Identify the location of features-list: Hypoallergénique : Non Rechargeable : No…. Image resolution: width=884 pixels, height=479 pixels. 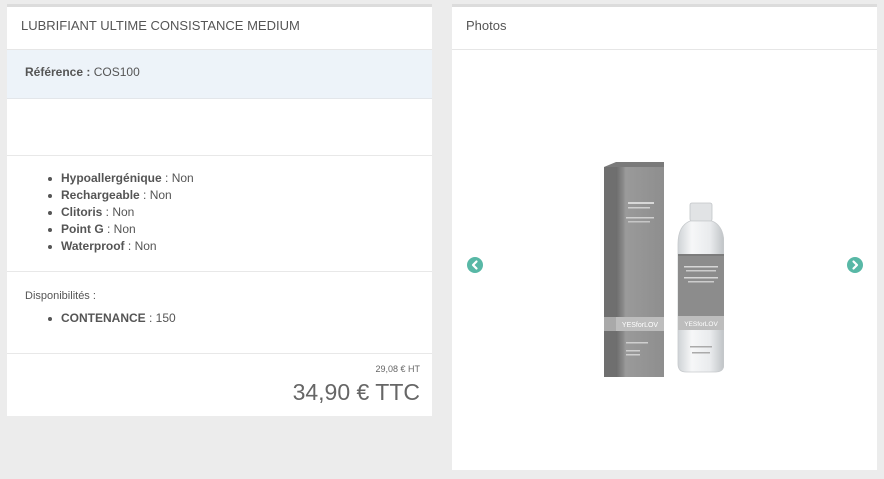
(239, 212).